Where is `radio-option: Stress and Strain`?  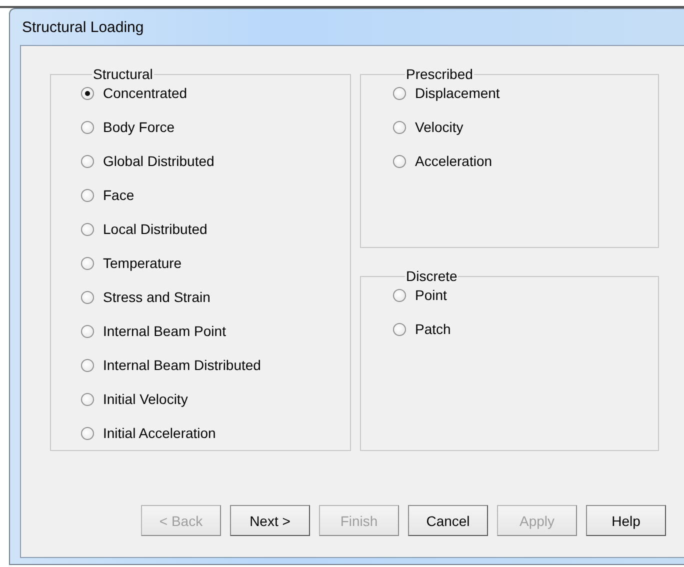 radio-option: Stress and Strain is located at coordinates (145, 297).